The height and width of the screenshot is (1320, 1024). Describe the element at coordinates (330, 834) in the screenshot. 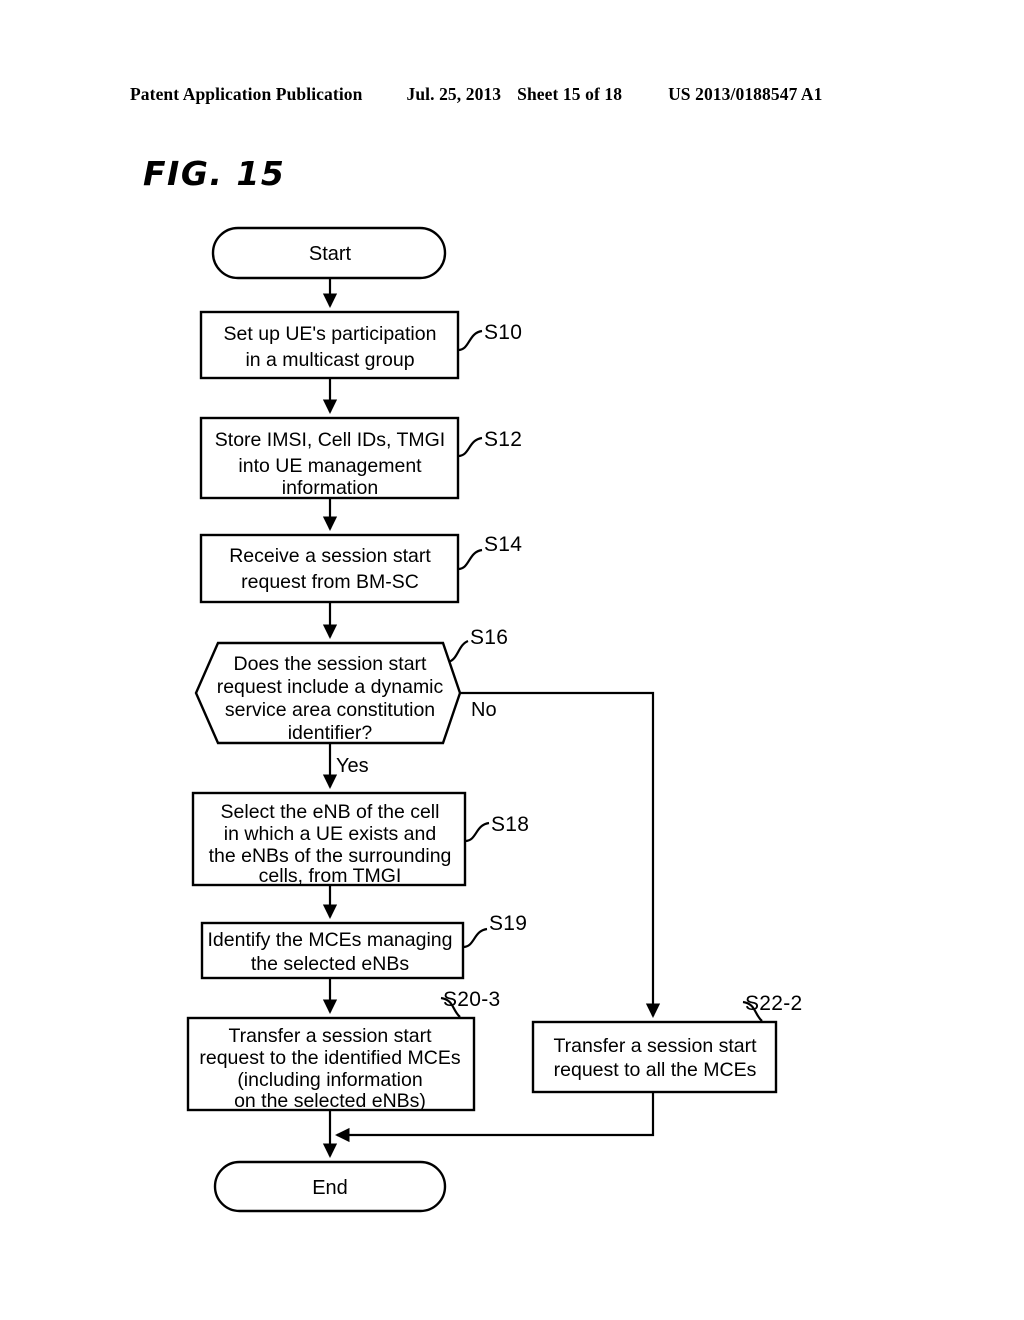

I see `s18-line-2: in which a UE exists and` at that location.